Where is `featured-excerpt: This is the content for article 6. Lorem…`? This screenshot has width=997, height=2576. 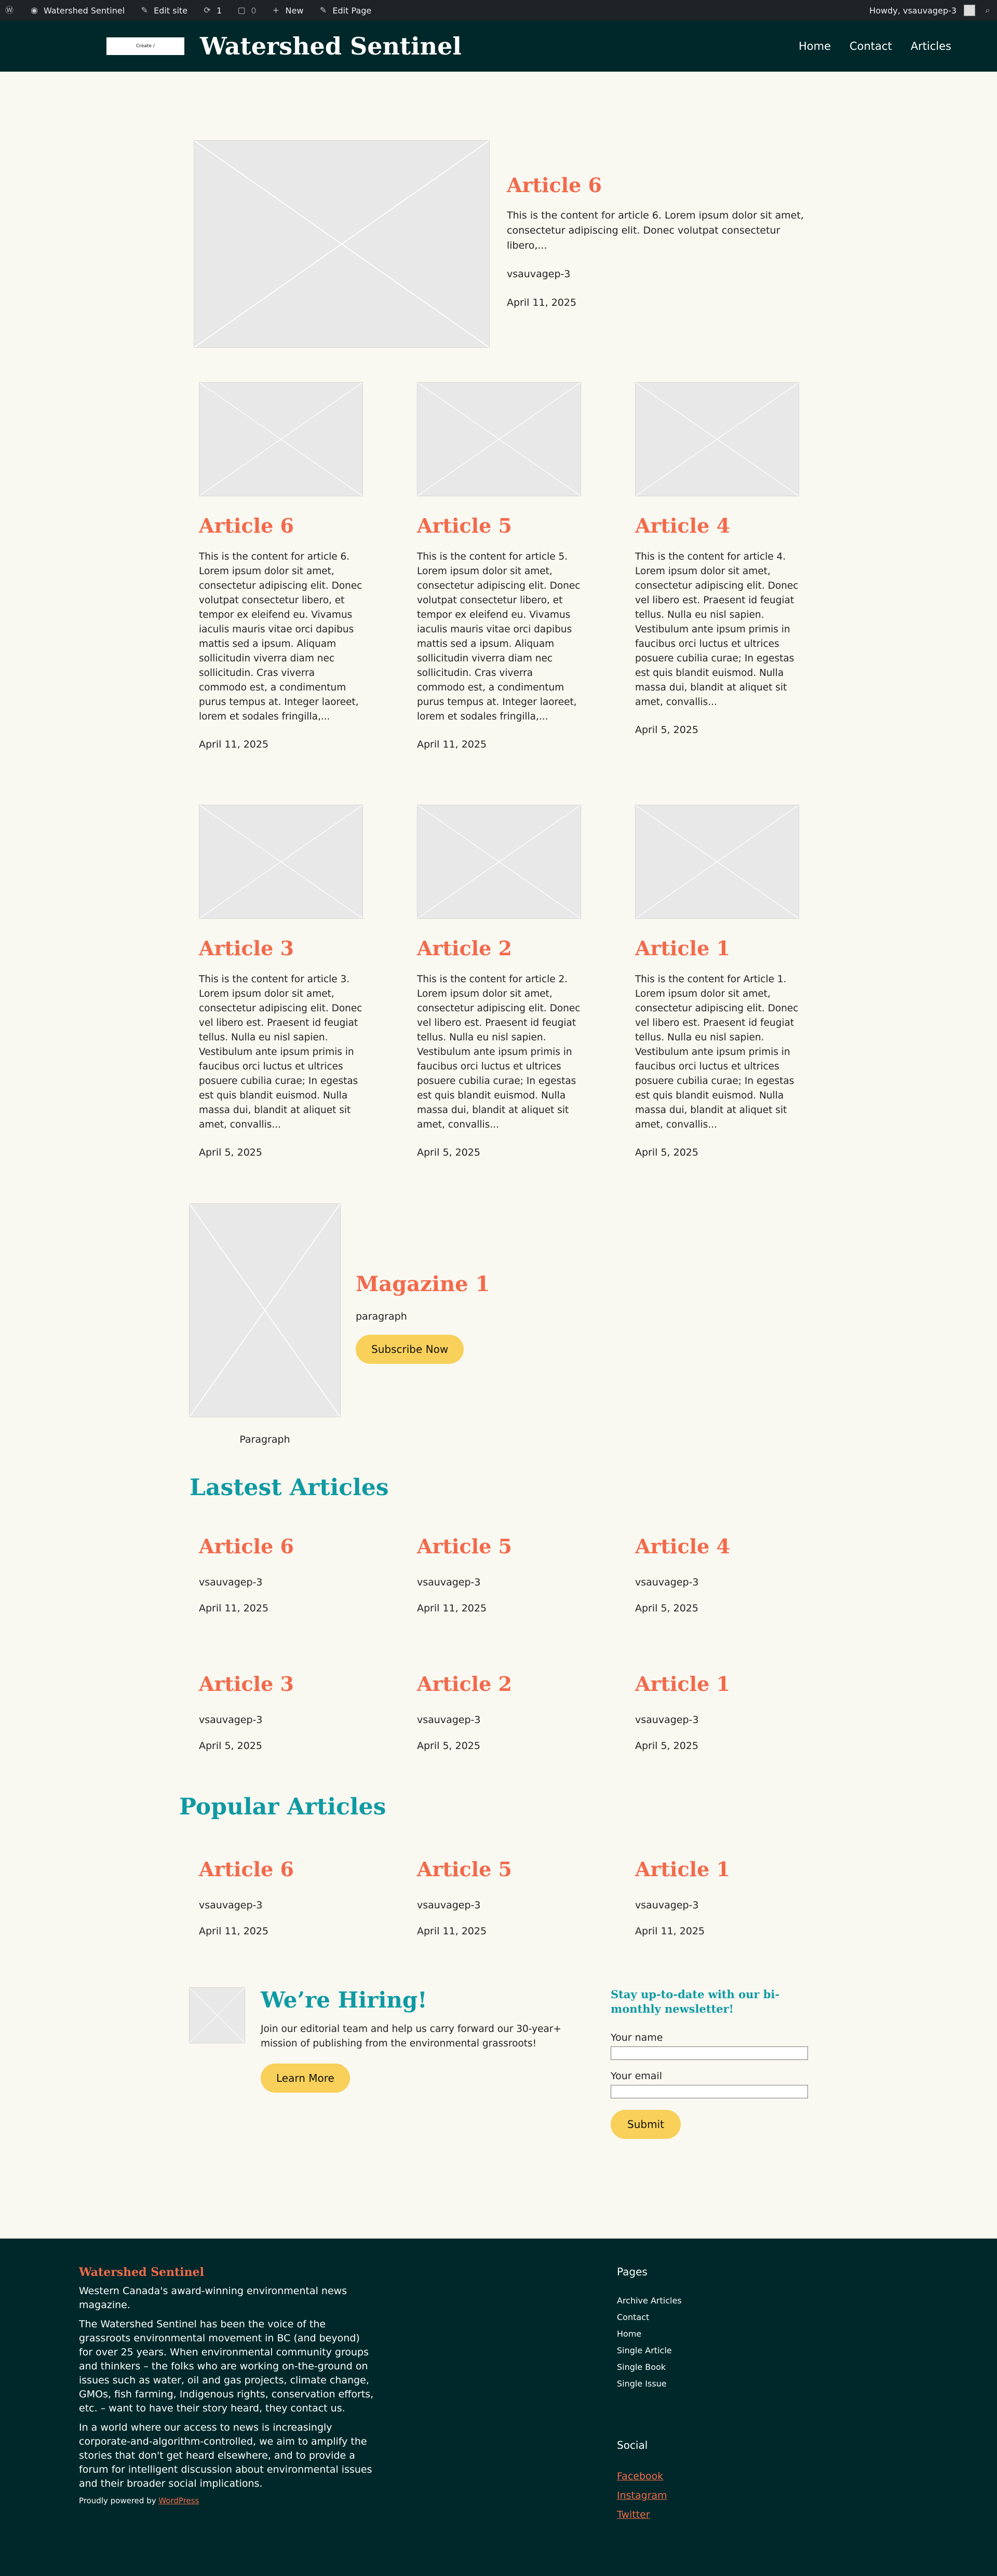 featured-excerpt: This is the content for article 6. Lorem… is located at coordinates (655, 230).